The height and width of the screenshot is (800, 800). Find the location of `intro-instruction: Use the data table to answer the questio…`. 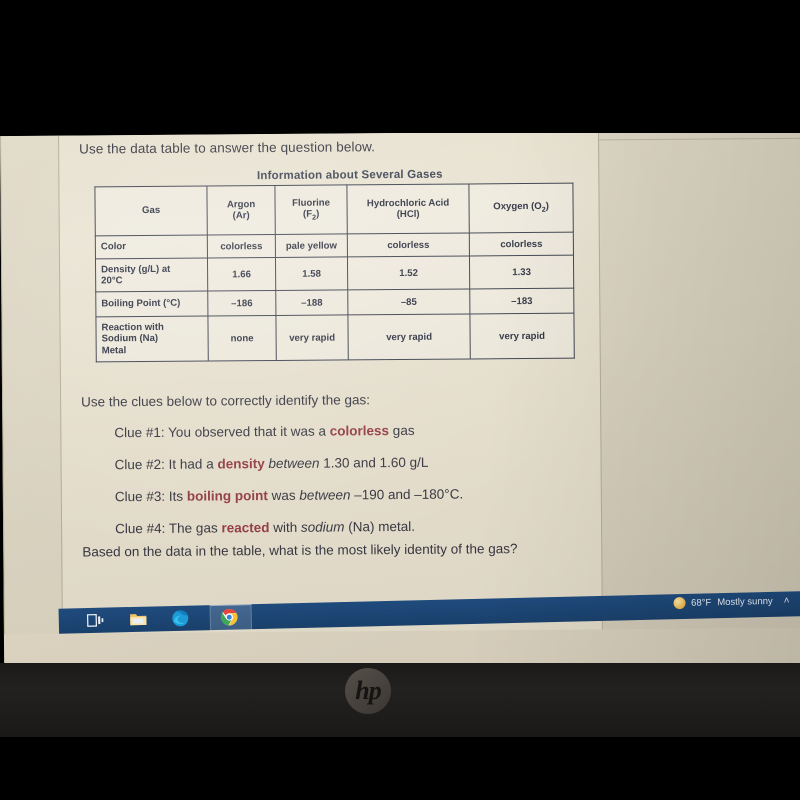

intro-instruction: Use the data table to answer the questio… is located at coordinates (227, 148).